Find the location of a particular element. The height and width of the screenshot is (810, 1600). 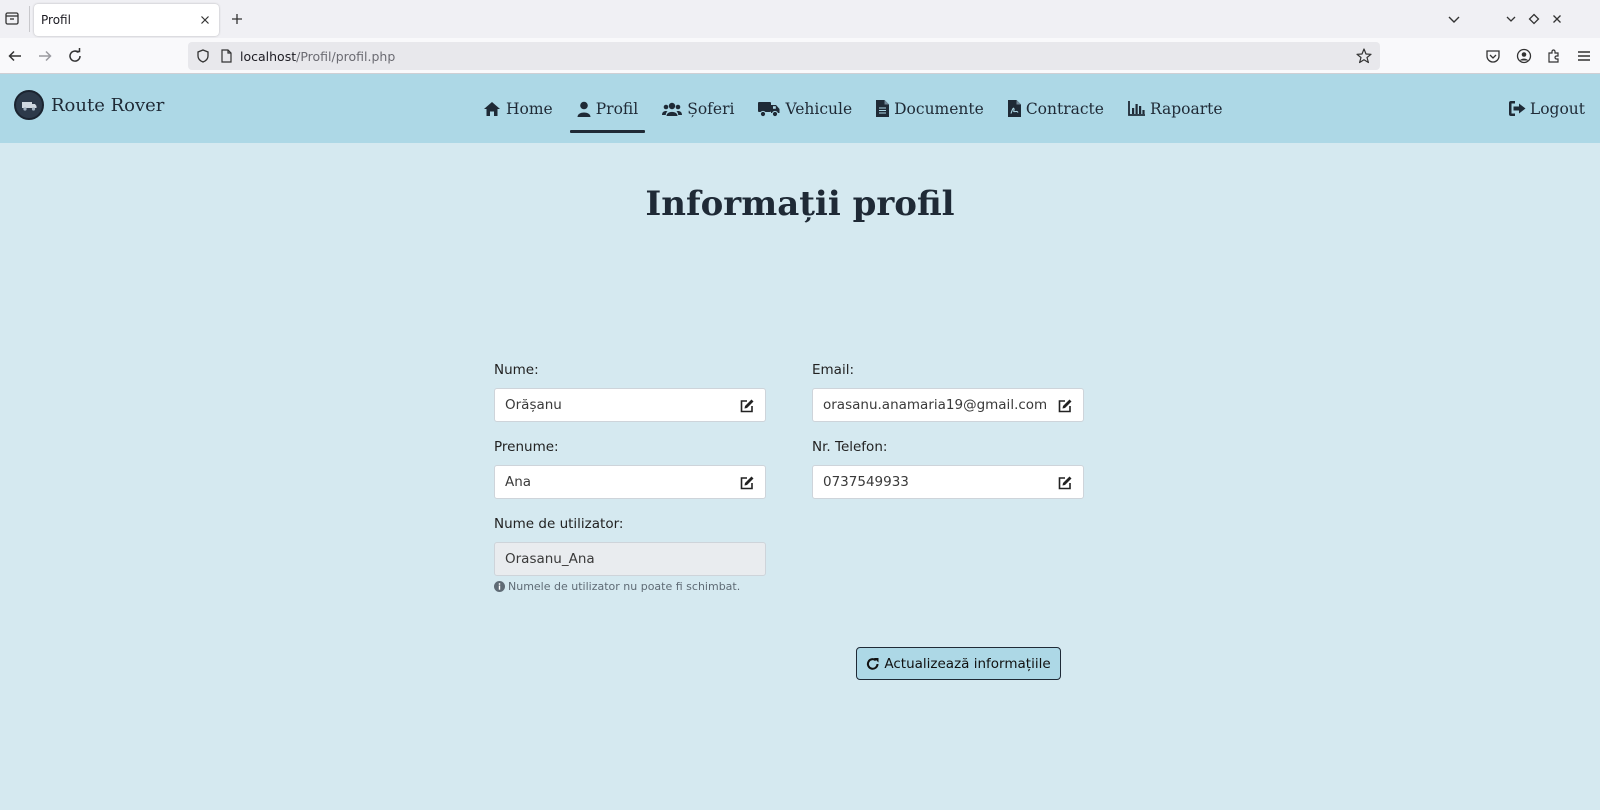

list-all-tabs-icon is located at coordinates (1454, 19).